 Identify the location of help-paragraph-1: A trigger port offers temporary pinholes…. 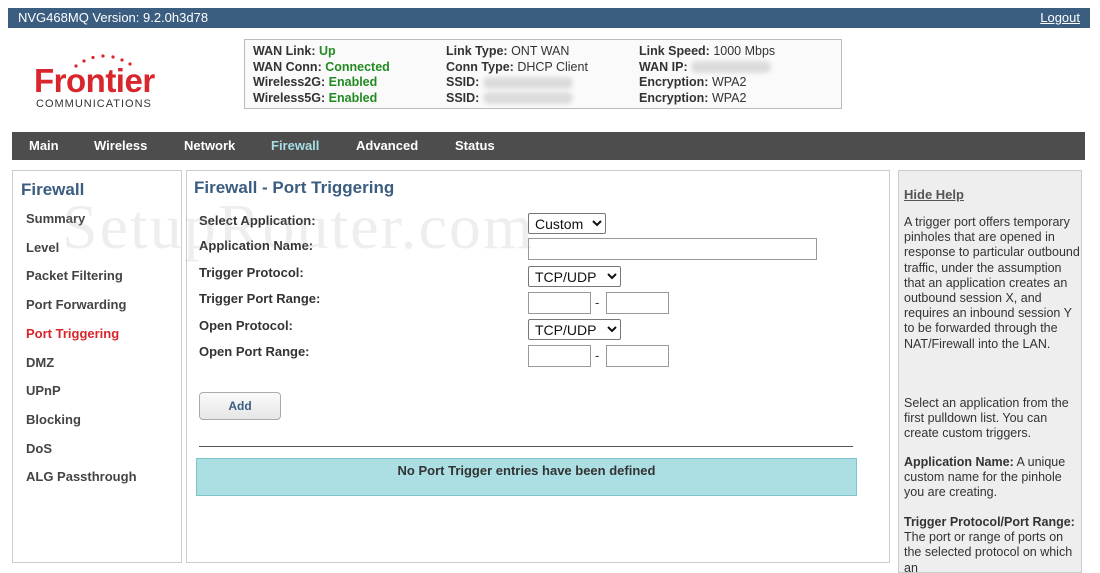
(992, 283).